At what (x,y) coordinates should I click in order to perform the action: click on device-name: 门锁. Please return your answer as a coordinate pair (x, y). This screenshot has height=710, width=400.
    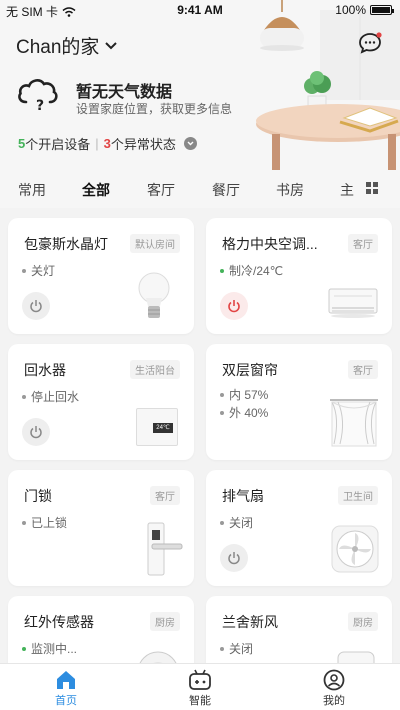
    Looking at the image, I should click on (38, 496).